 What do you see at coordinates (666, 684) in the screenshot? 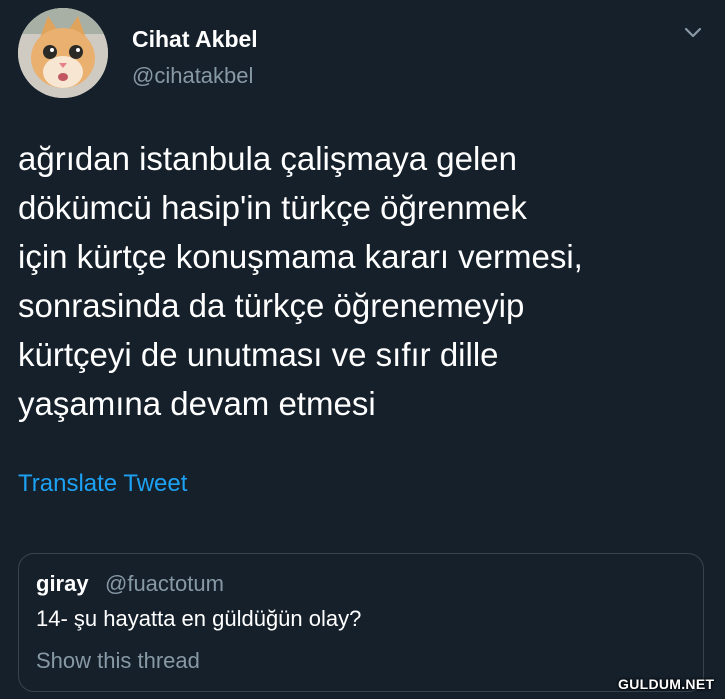
I see `watermark: GULDUM.NET` at bounding box center [666, 684].